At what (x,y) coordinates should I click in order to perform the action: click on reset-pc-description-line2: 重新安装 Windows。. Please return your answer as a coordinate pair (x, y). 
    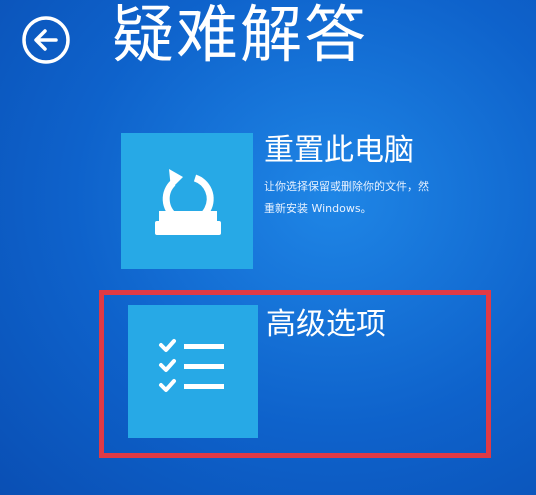
    Looking at the image, I should click on (318, 208).